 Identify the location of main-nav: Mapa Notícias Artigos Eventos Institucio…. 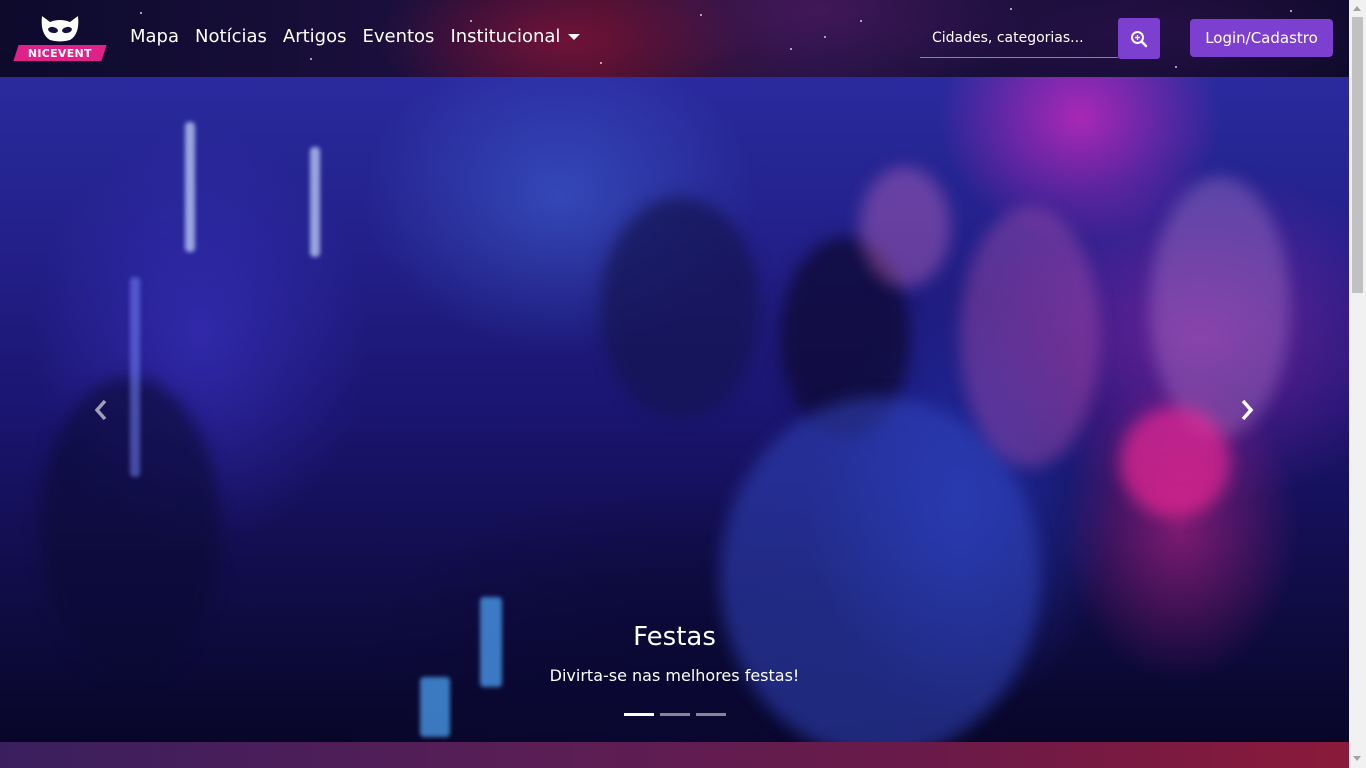
(363, 36).